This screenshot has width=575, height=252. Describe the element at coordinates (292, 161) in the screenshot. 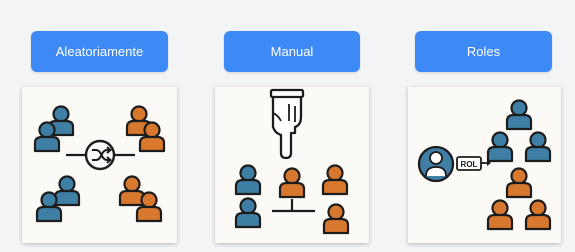

I see `hand-pointer-assignment-icon` at that location.